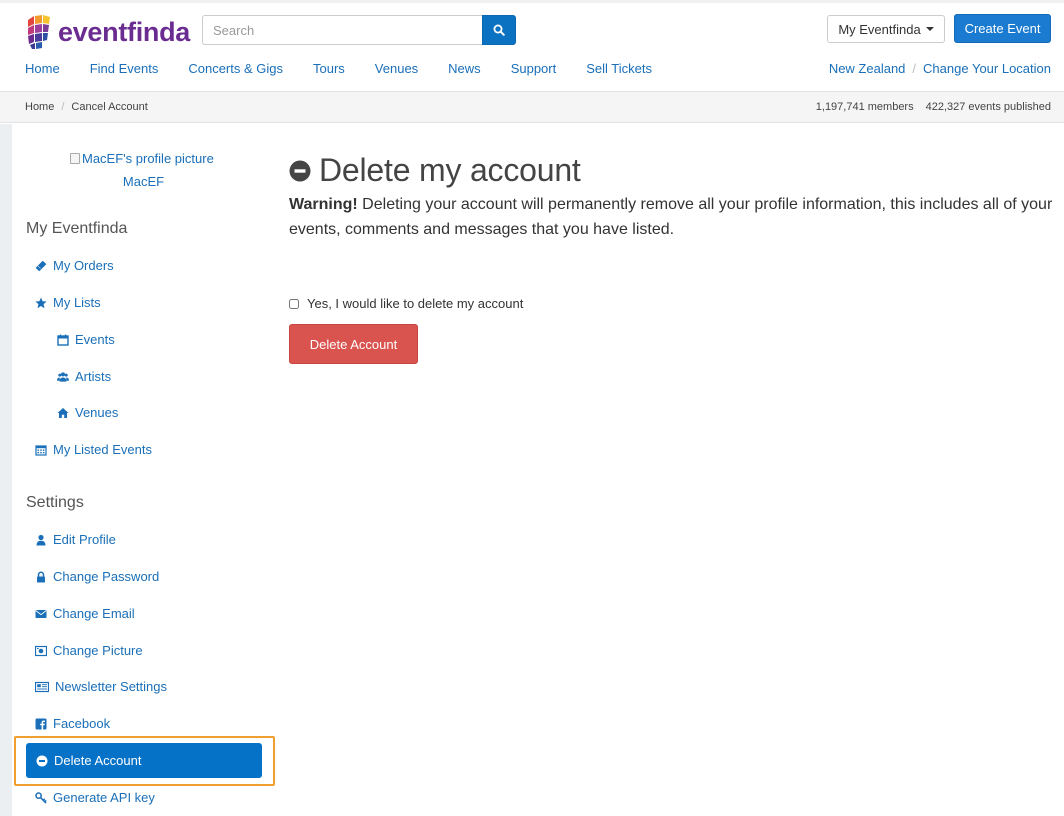 The height and width of the screenshot is (816, 1064). What do you see at coordinates (63, 377) in the screenshot?
I see `users-icon` at bounding box center [63, 377].